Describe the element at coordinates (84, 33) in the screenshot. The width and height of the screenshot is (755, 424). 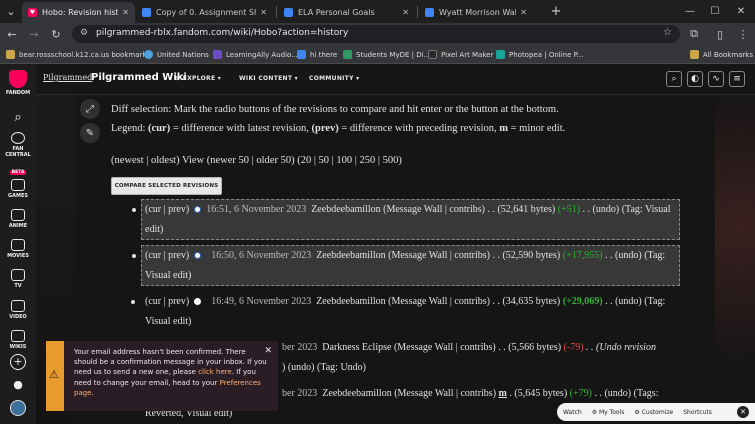
I see `site-info-icon: ⚙` at that location.